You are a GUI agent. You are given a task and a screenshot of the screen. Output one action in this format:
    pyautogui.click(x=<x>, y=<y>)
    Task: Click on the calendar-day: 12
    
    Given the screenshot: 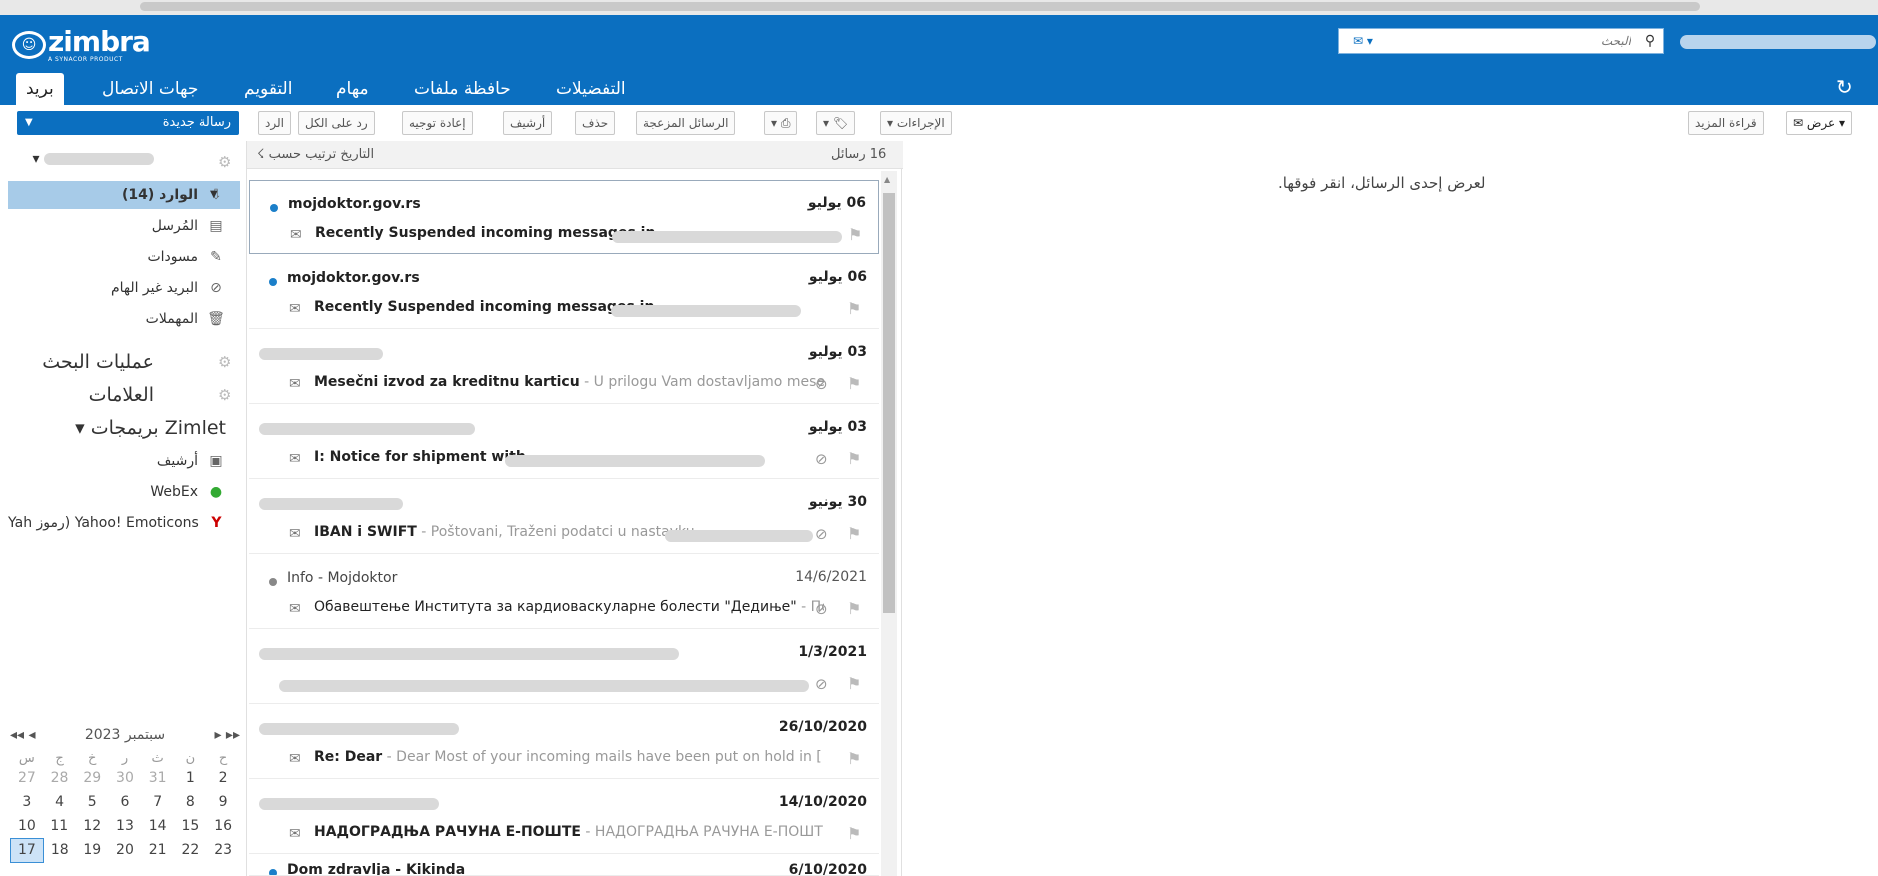 What is the action you would take?
    pyautogui.click(x=92, y=826)
    